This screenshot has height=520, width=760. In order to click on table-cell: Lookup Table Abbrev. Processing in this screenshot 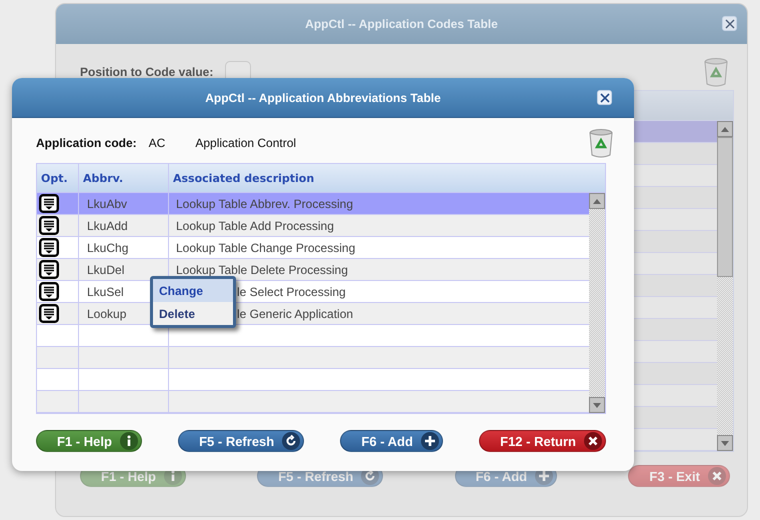, I will do `click(265, 203)`.